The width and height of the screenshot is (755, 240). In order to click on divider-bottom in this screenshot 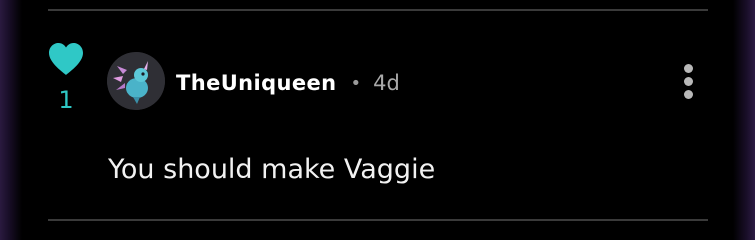, I will do `click(378, 220)`.